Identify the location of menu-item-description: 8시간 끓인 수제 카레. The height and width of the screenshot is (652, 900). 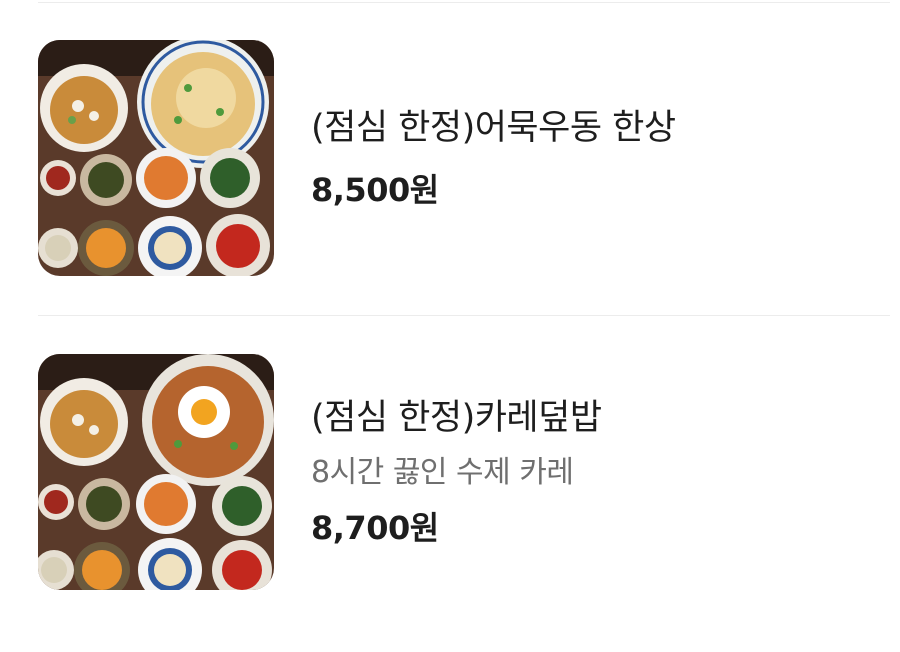
(442, 472).